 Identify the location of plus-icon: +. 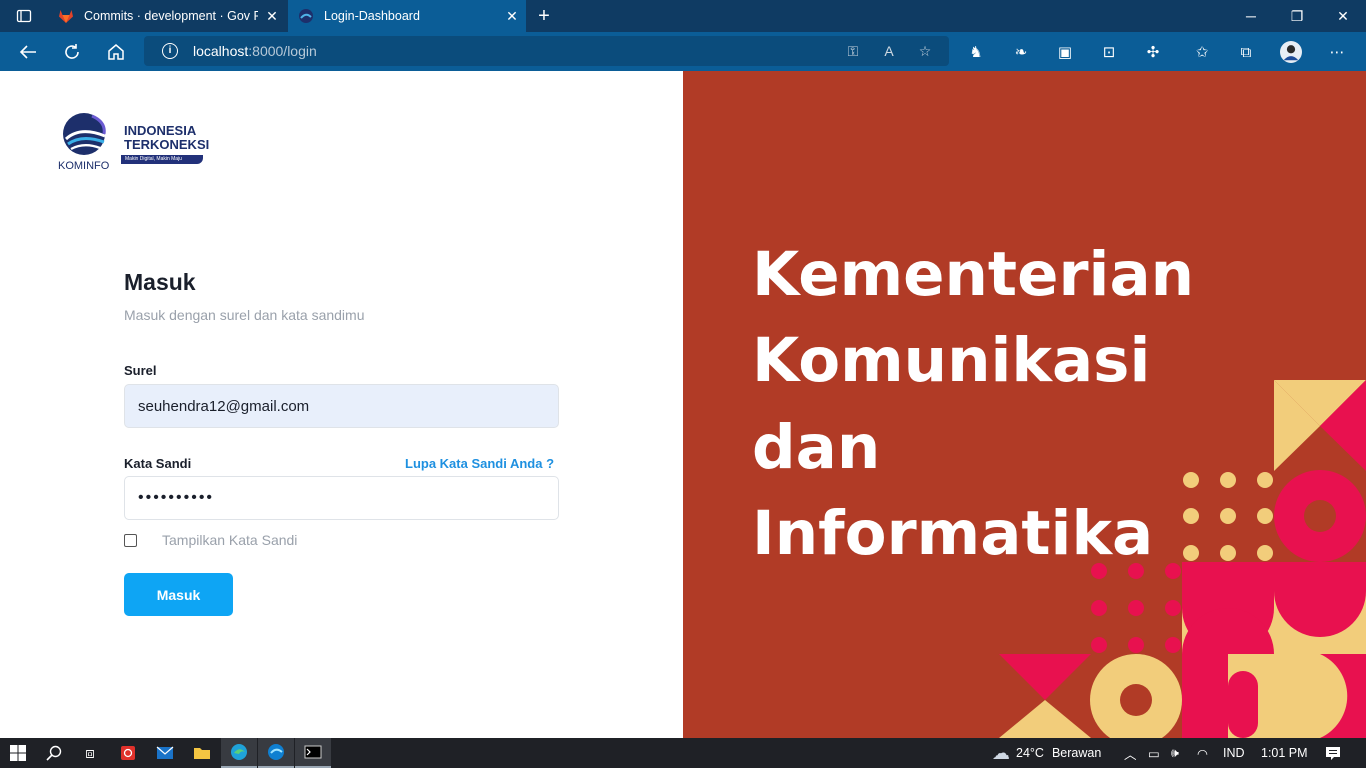
(544, 16).